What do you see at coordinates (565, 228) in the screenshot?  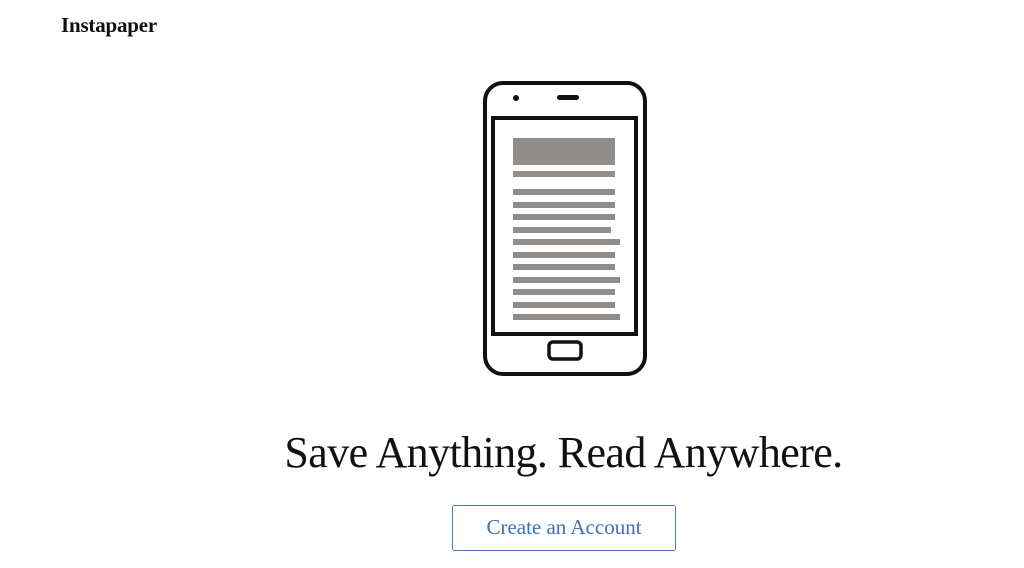 I see `phone-with-article-icon` at bounding box center [565, 228].